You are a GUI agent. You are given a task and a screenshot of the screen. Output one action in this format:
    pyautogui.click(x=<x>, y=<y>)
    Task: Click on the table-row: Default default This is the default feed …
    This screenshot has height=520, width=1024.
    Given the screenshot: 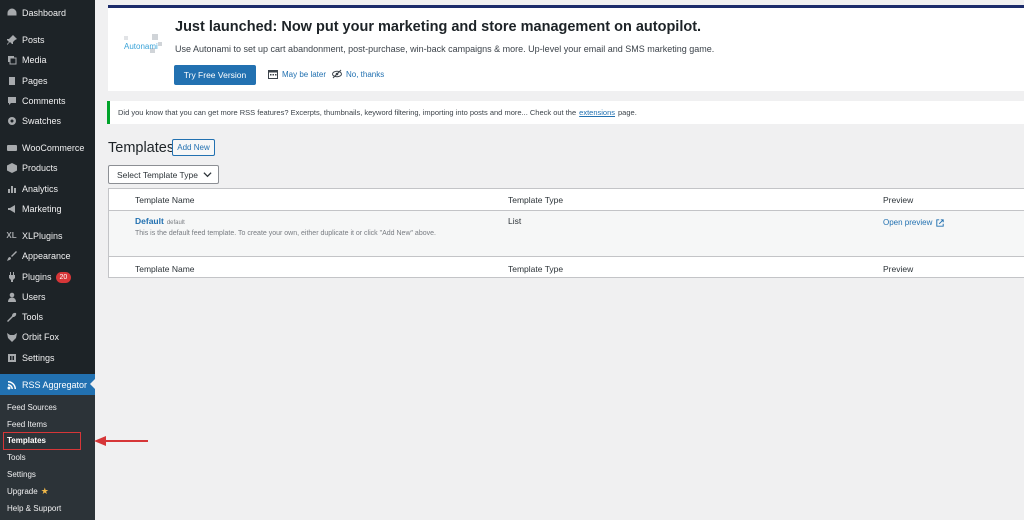 What is the action you would take?
    pyautogui.click(x=566, y=233)
    